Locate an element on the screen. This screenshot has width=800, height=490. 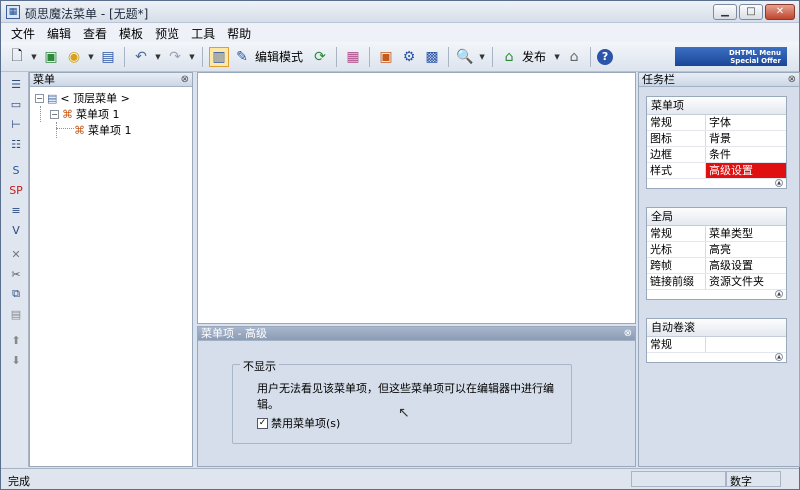
group-title: 菜单项 is located at coordinates (716, 106).